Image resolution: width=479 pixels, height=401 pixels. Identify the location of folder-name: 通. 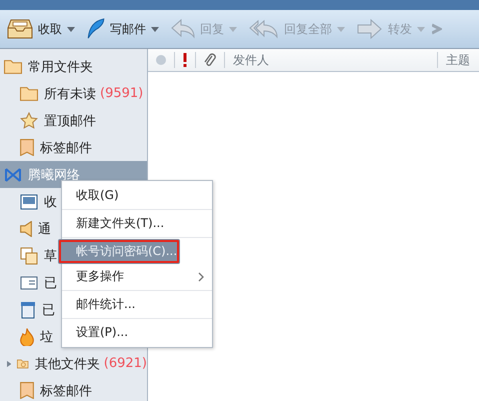
(44, 229).